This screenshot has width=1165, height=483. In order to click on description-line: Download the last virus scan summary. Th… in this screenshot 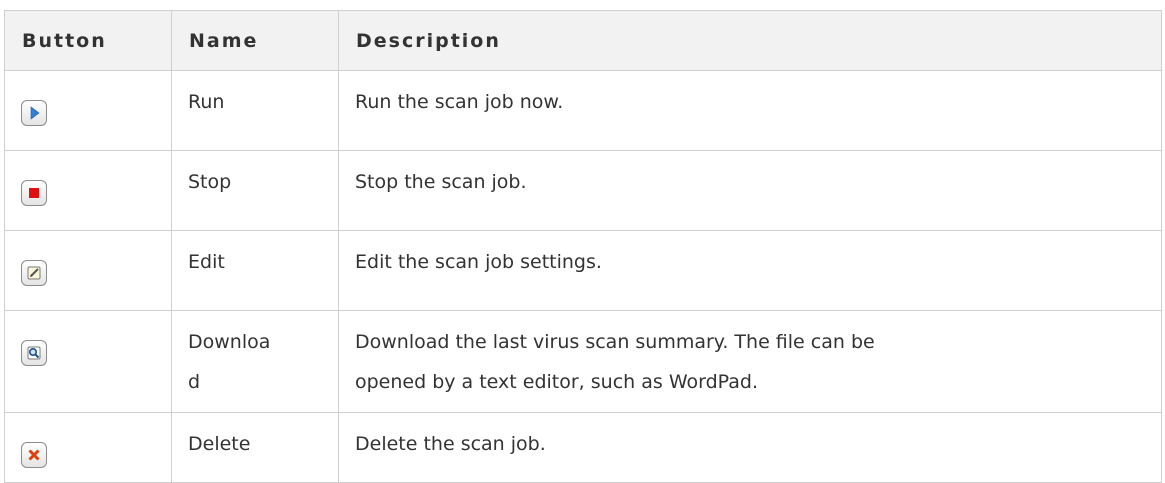, I will do `click(615, 342)`.